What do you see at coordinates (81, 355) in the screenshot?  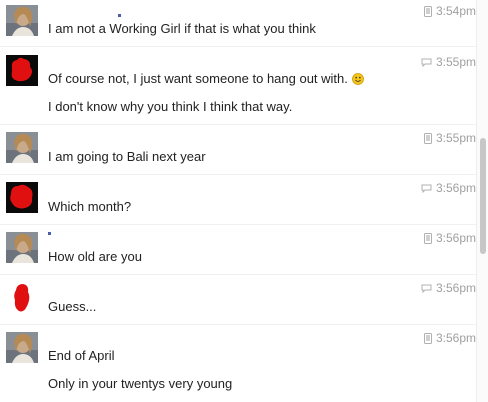 I see `message-line: End of April` at bounding box center [81, 355].